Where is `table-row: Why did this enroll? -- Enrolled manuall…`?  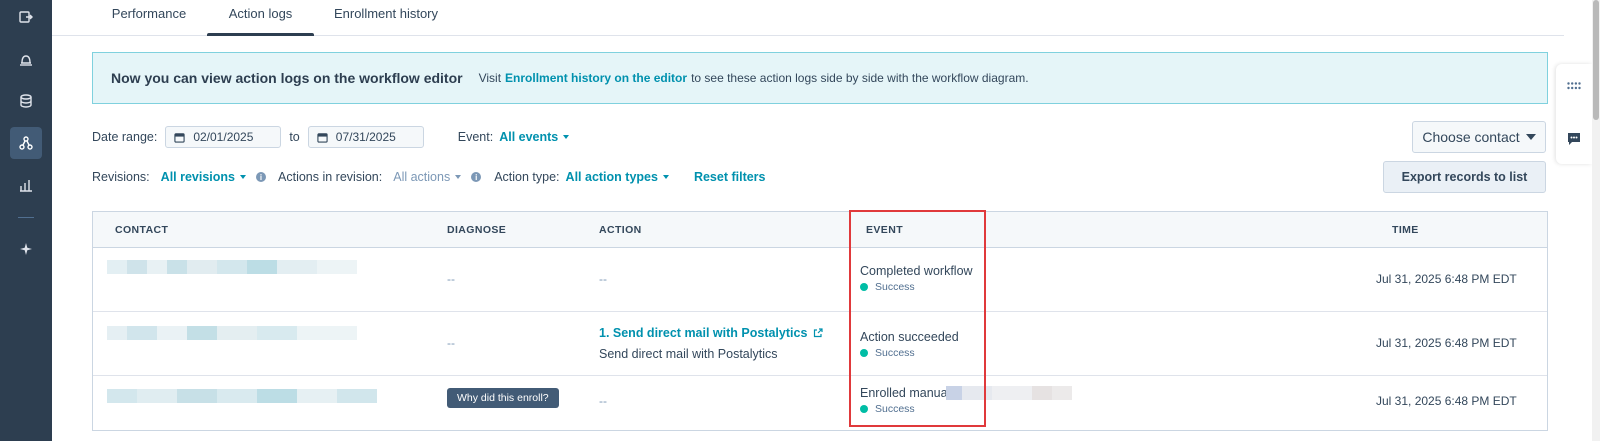
table-row: Why did this enroll? -- Enrolled manuall… is located at coordinates (820, 404).